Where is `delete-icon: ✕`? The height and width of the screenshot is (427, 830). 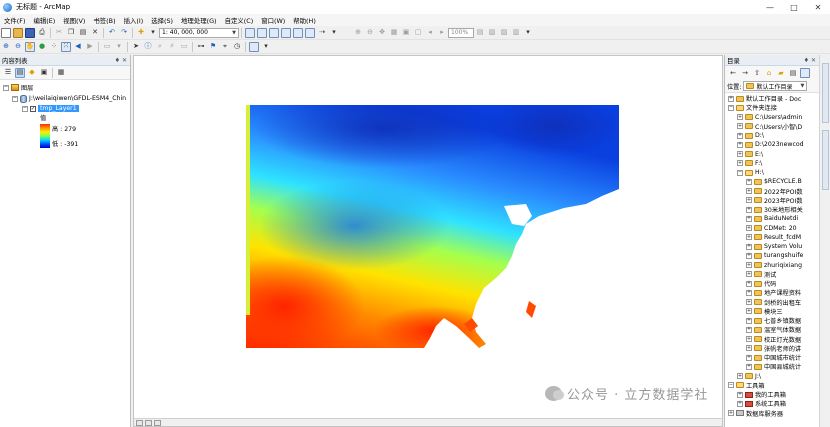 delete-icon: ✕ is located at coordinates (95, 33).